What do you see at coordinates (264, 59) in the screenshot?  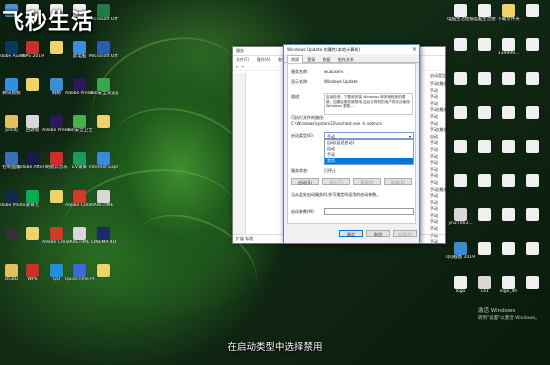 I see `menu-item-action: 操作(A)` at bounding box center [264, 59].